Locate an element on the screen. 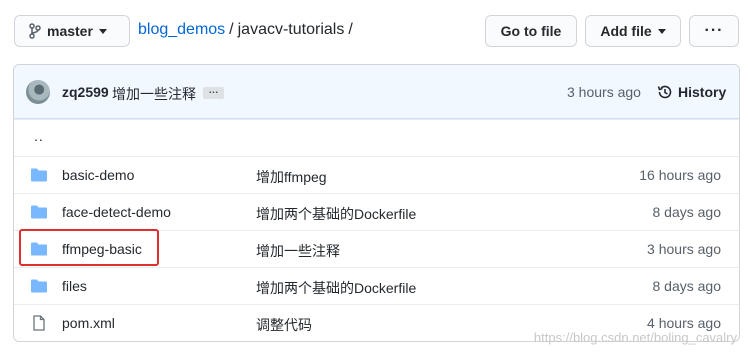 This screenshot has width=749, height=357. file-commit-message: 增加ffmpeg is located at coordinates (291, 177).